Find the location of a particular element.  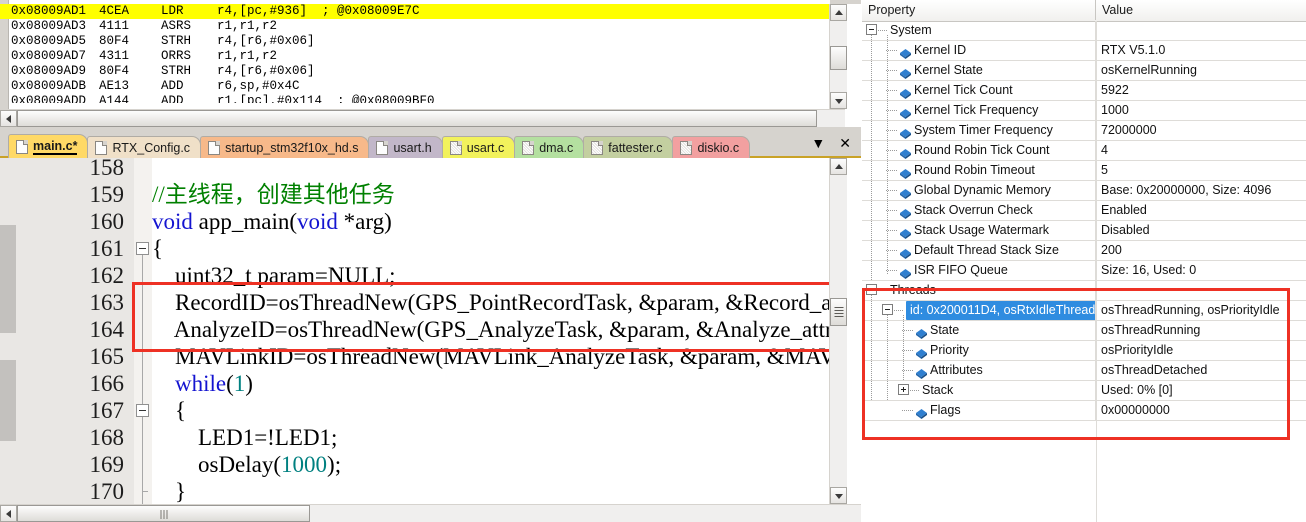

value-cell: 5922 is located at coordinates (1201, 90).